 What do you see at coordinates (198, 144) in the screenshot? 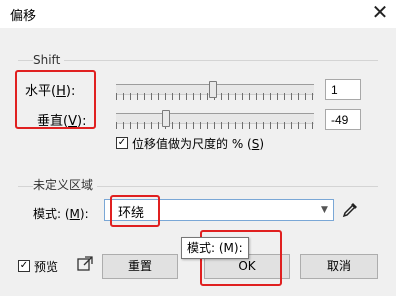
I see `percent-checkbox-label: 位移值做为尺度的 % (S)` at bounding box center [198, 144].